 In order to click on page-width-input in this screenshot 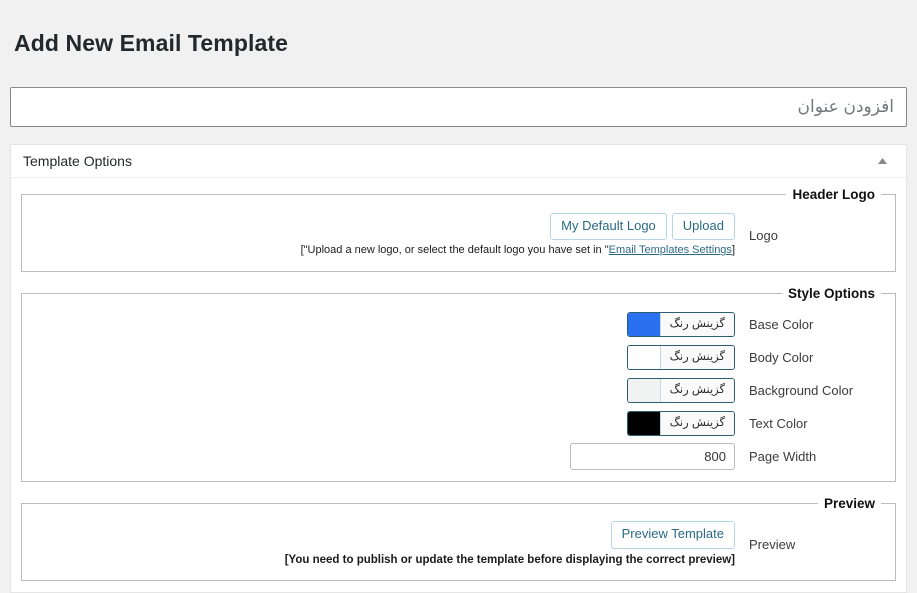, I will do `click(652, 456)`.